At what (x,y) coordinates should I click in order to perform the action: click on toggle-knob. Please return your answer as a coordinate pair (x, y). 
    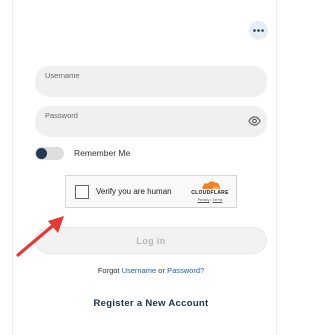
    Looking at the image, I should click on (41, 153).